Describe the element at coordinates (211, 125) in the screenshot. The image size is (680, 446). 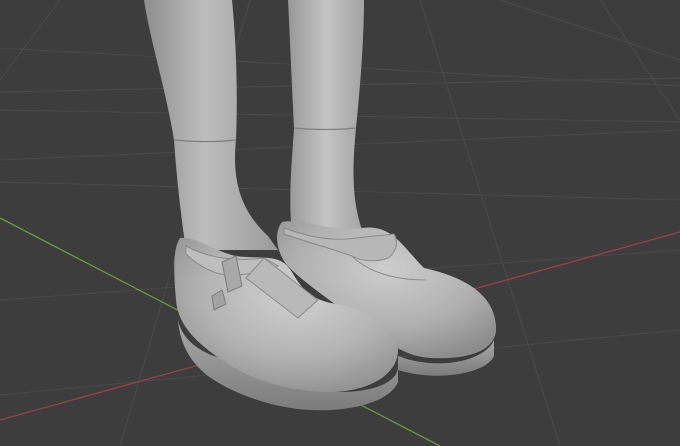
I see `left-leg-mesh` at that location.